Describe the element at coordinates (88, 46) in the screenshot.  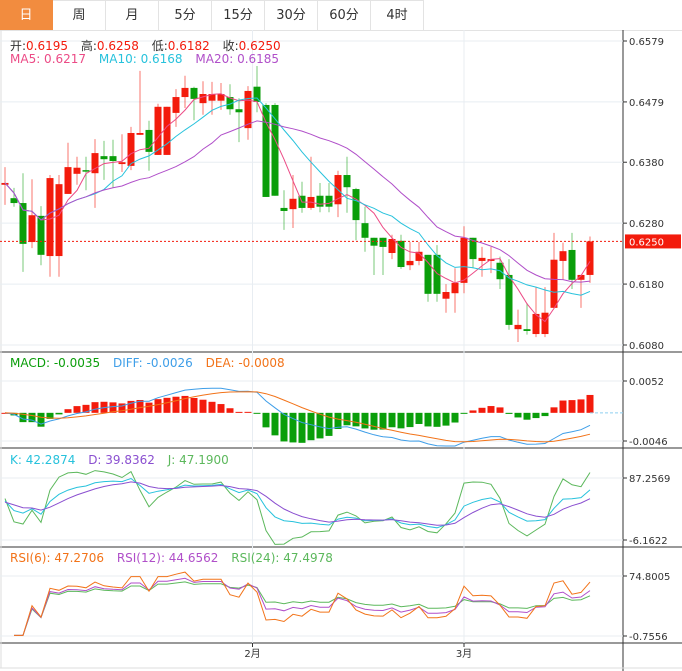
I see `high-label: 高:` at that location.